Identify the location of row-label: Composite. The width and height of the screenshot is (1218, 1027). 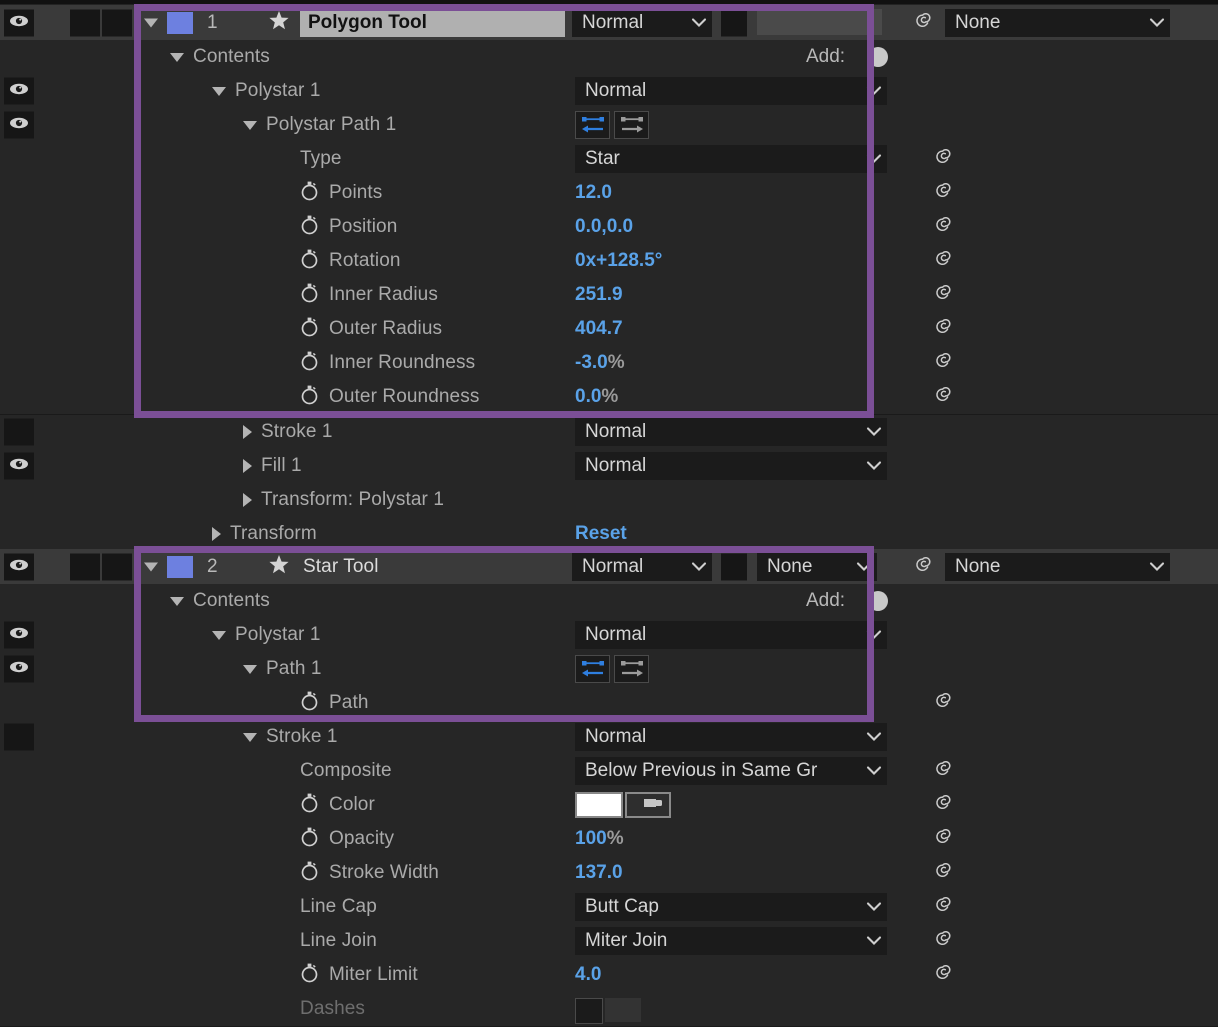
(346, 771).